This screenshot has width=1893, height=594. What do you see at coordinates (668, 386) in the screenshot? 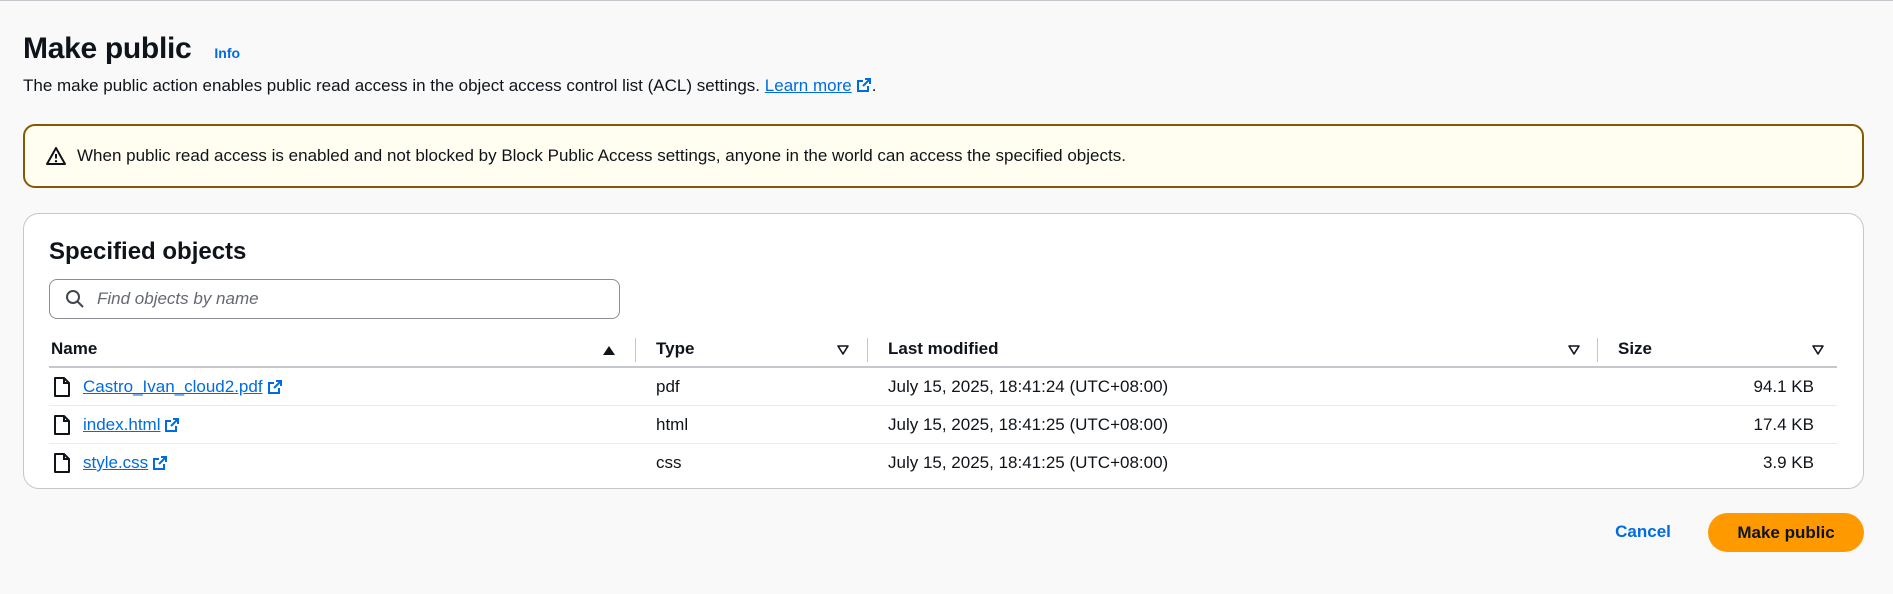
I see `cell-type: pdf` at bounding box center [668, 386].